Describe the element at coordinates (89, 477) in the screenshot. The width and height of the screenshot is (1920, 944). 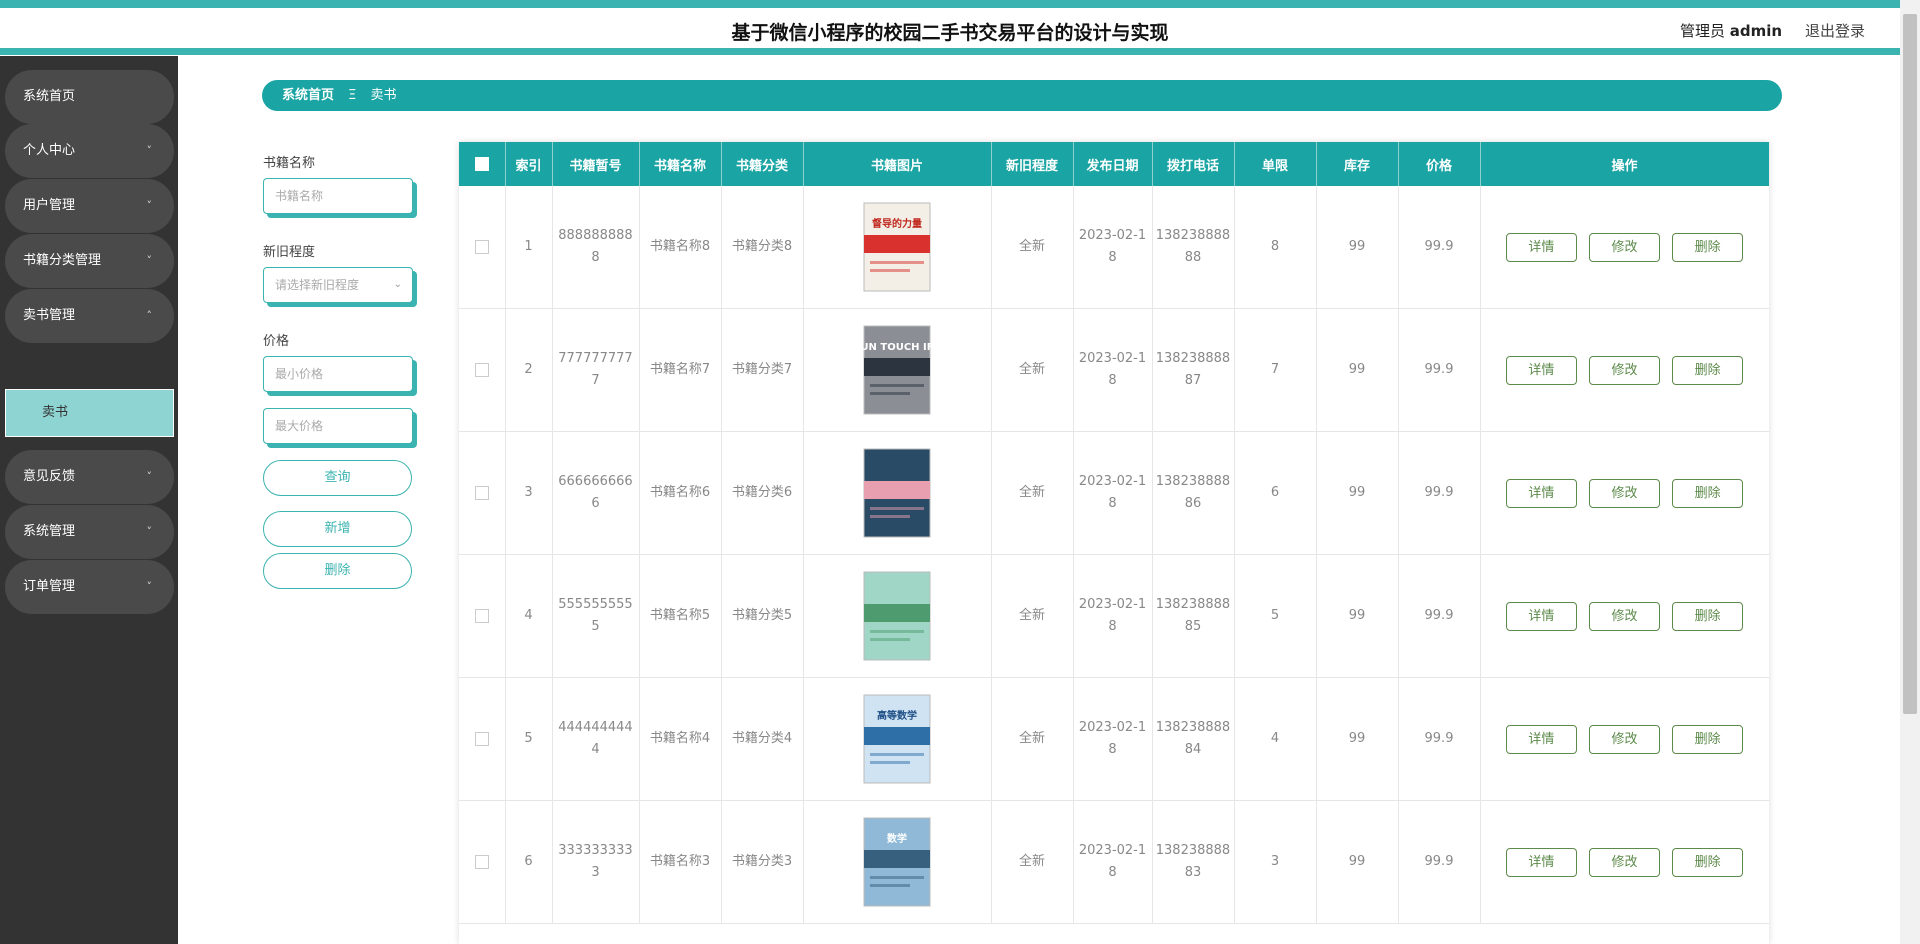
I see `sidebar-item-feedback: 意见反馈 ˅` at that location.